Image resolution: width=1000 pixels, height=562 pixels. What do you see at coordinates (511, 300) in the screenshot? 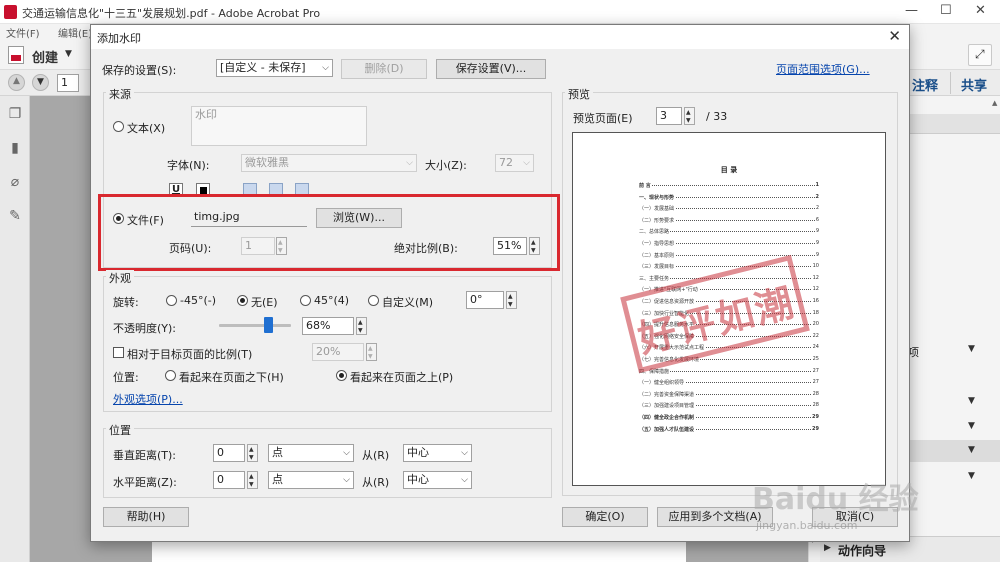
I see `rotation-stepper: ▲ ▼` at bounding box center [511, 300].